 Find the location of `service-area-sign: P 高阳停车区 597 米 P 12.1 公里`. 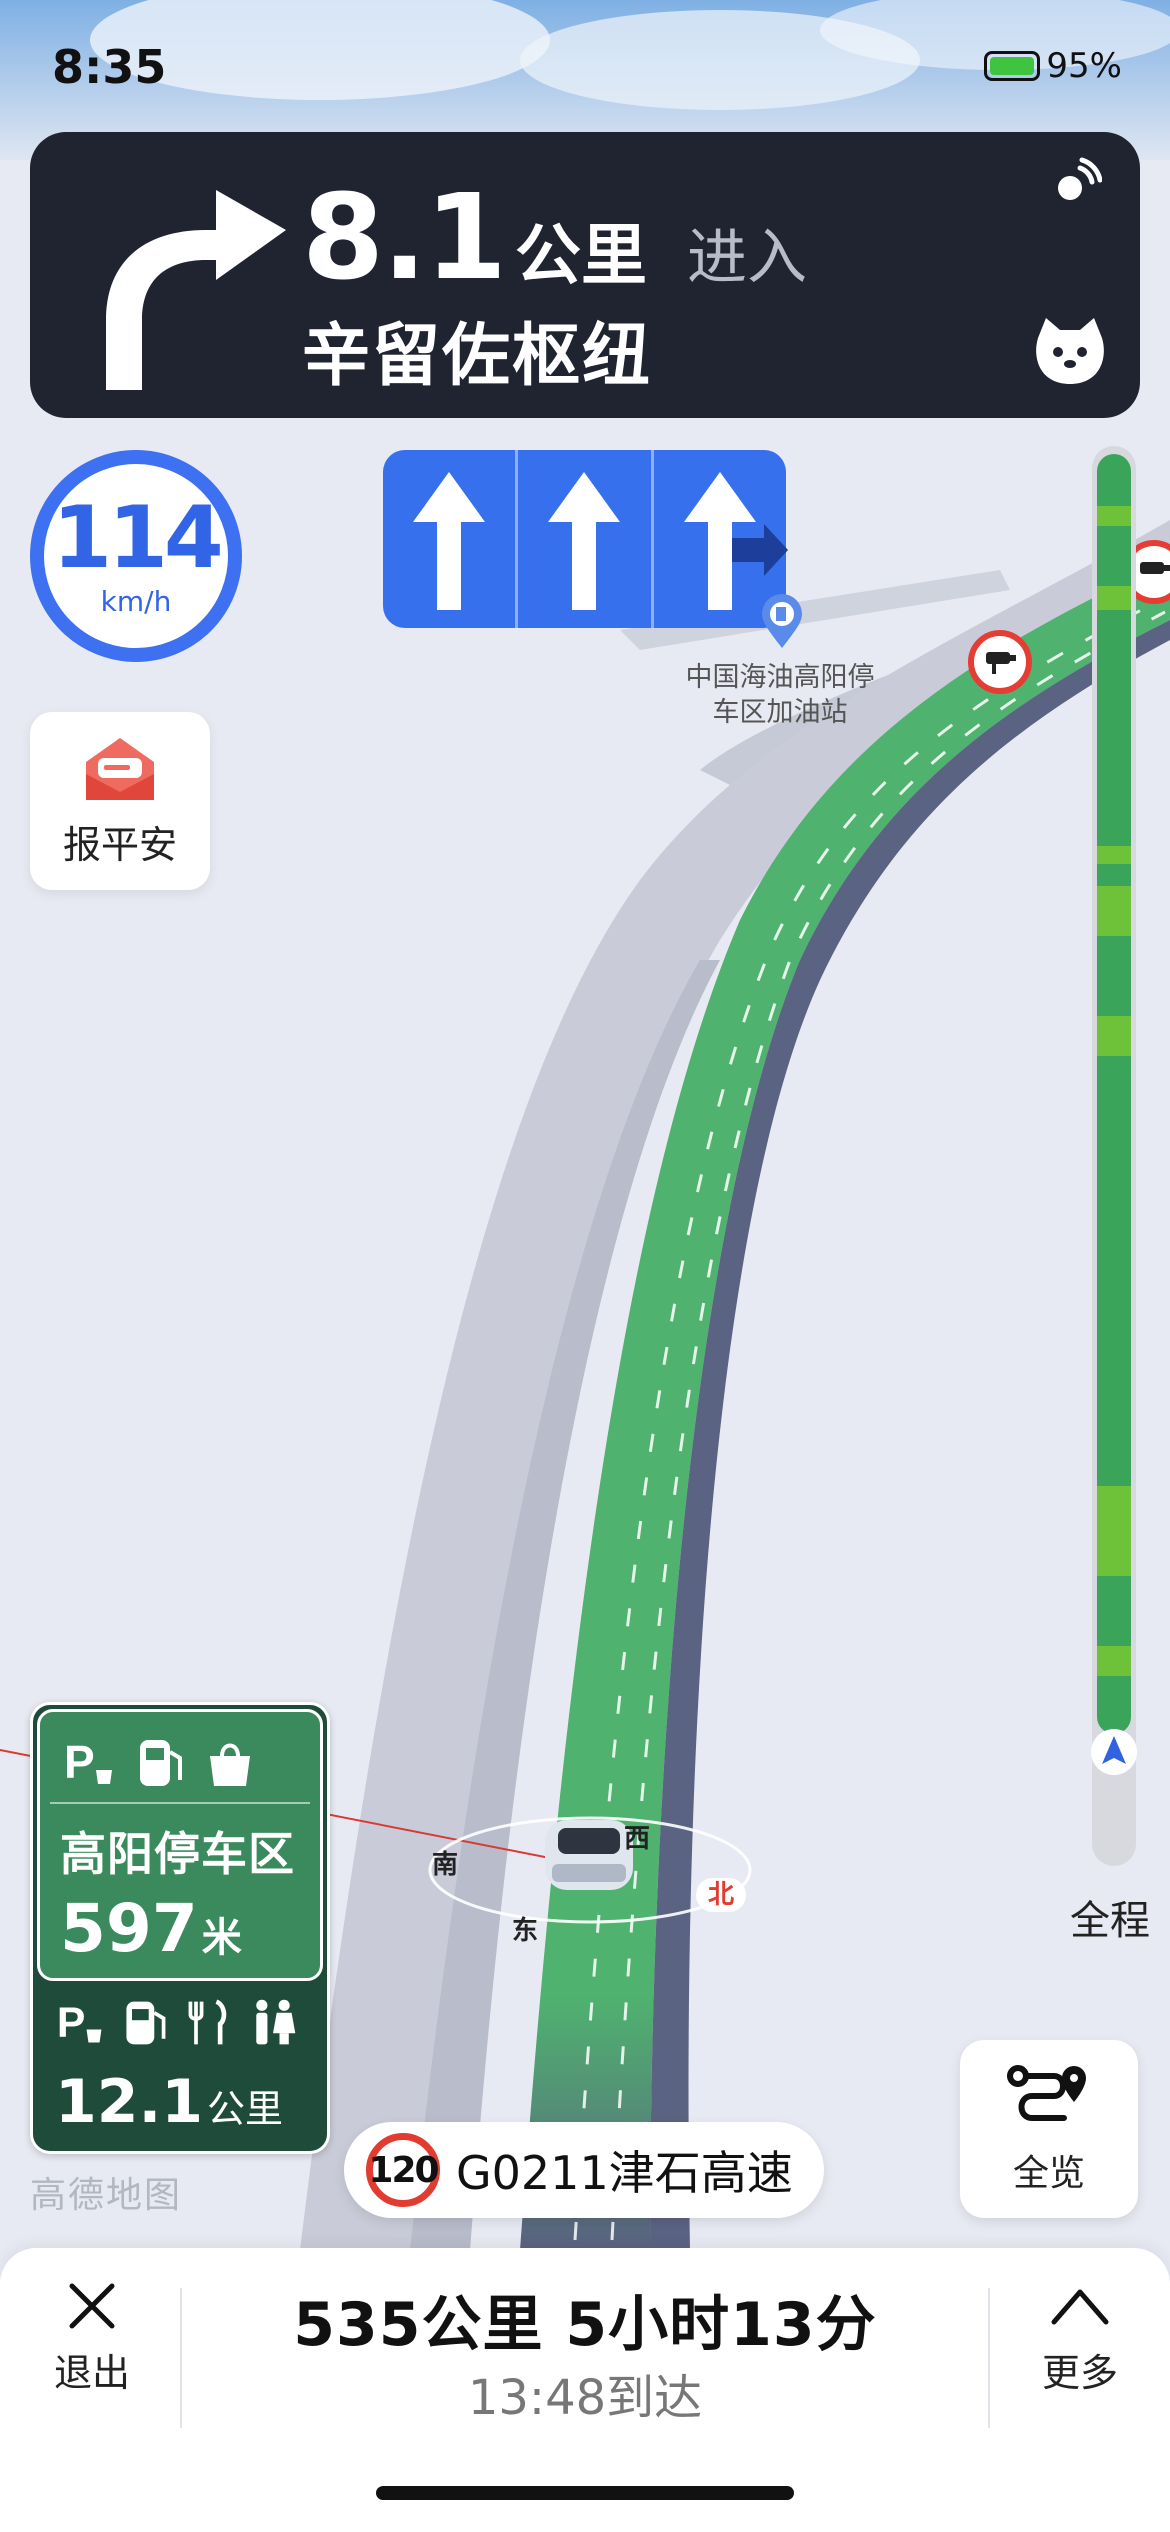

service-area-sign: P 高阳停车区 597 米 P 12.1 公里 is located at coordinates (180, 1928).